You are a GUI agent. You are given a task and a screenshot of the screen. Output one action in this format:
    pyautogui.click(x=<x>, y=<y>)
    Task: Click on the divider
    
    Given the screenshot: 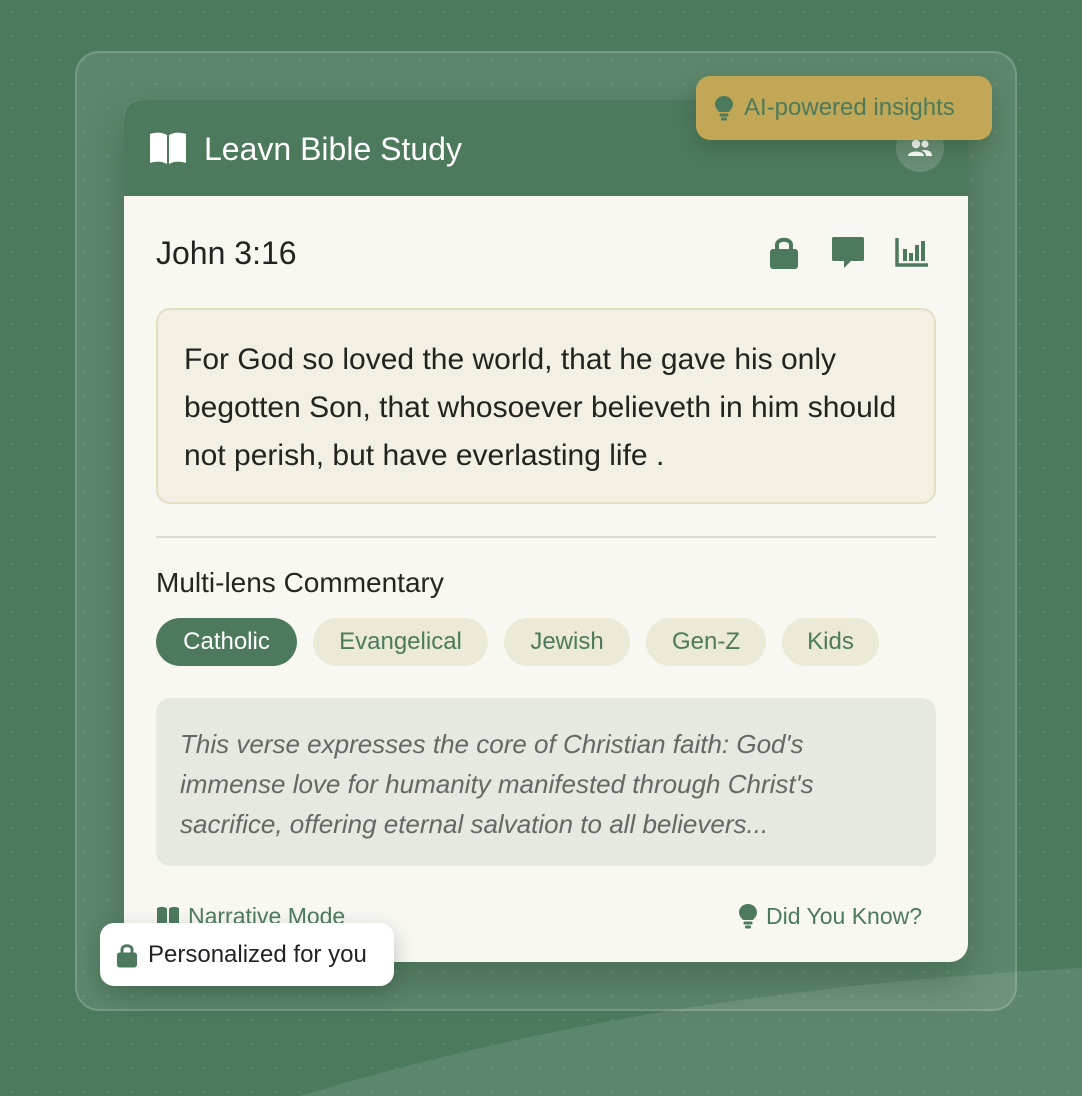 What is the action you would take?
    pyautogui.click(x=546, y=537)
    